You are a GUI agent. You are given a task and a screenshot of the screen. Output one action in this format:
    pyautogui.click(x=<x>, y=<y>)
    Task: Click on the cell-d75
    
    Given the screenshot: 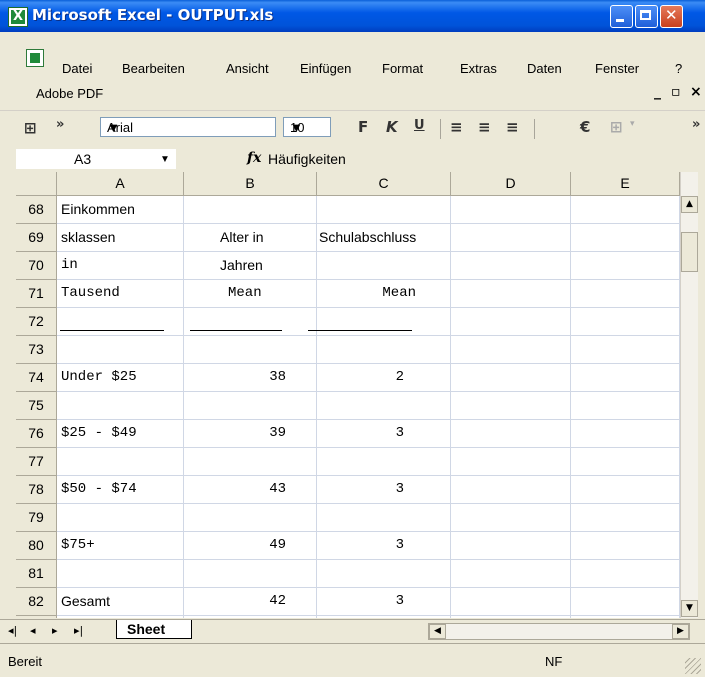 What is the action you would take?
    pyautogui.click(x=511, y=406)
    